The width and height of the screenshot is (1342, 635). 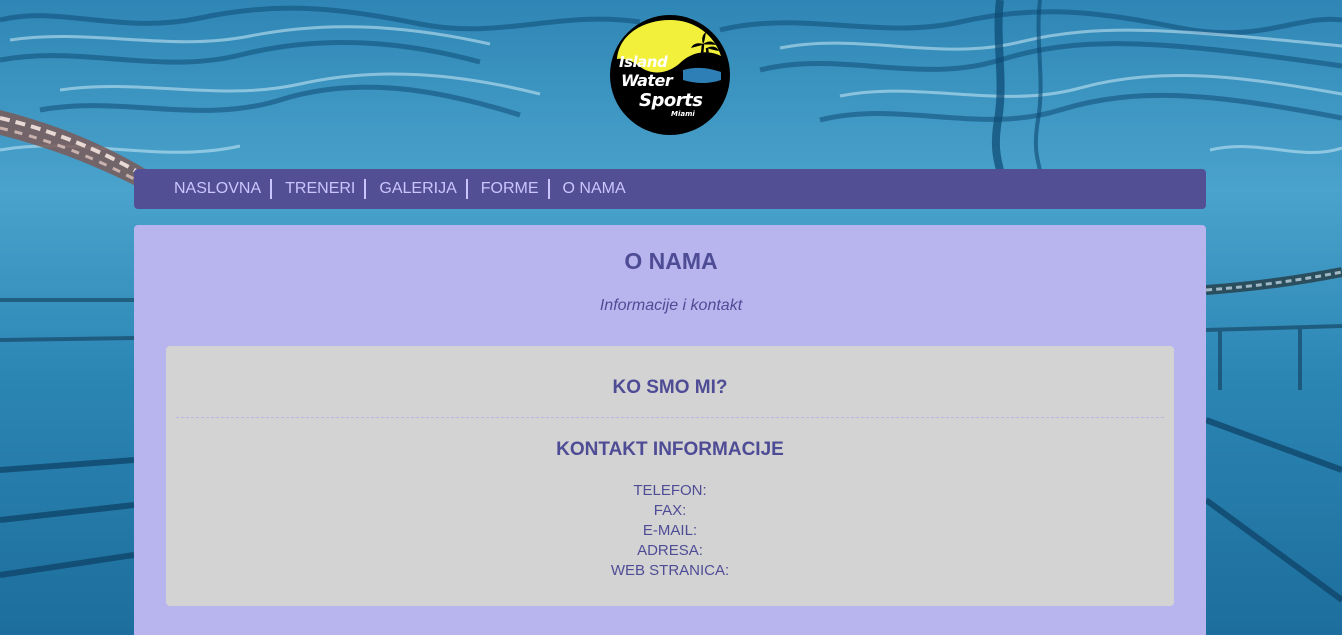 I want to click on contact-address: ADRESA:, so click(x=670, y=550).